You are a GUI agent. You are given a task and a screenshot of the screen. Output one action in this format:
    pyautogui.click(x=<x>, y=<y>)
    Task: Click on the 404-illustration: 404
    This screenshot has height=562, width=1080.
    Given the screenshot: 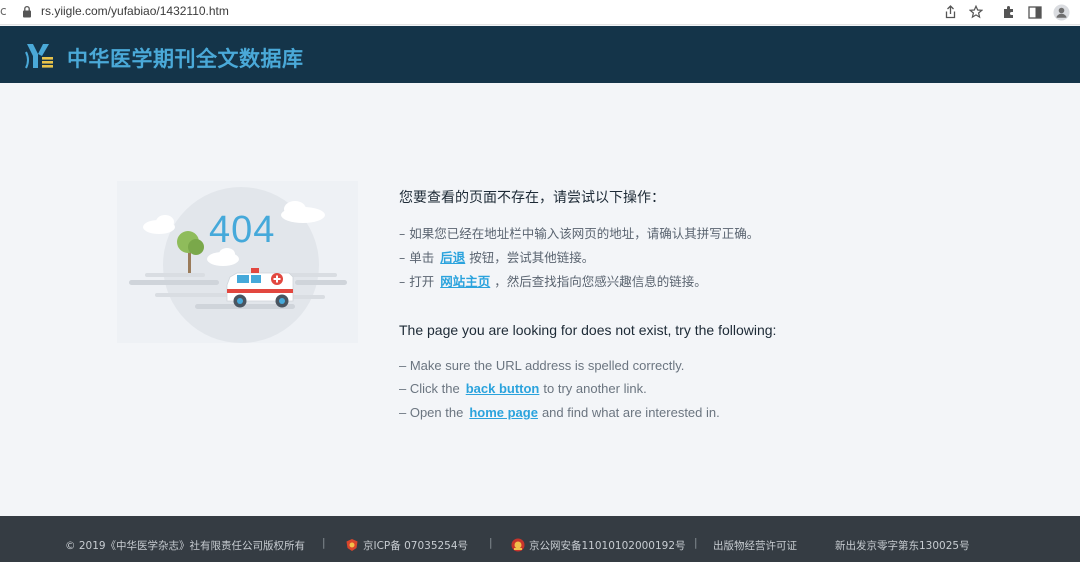 What is the action you would take?
    pyautogui.click(x=237, y=262)
    